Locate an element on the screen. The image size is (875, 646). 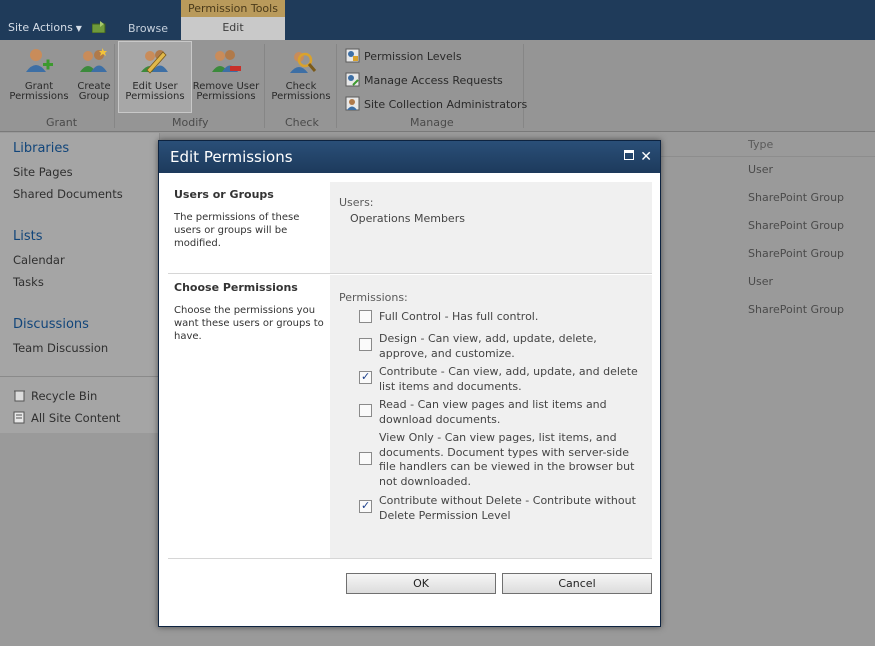
nav-shared-documents: Shared Documents is located at coordinates (68, 194).